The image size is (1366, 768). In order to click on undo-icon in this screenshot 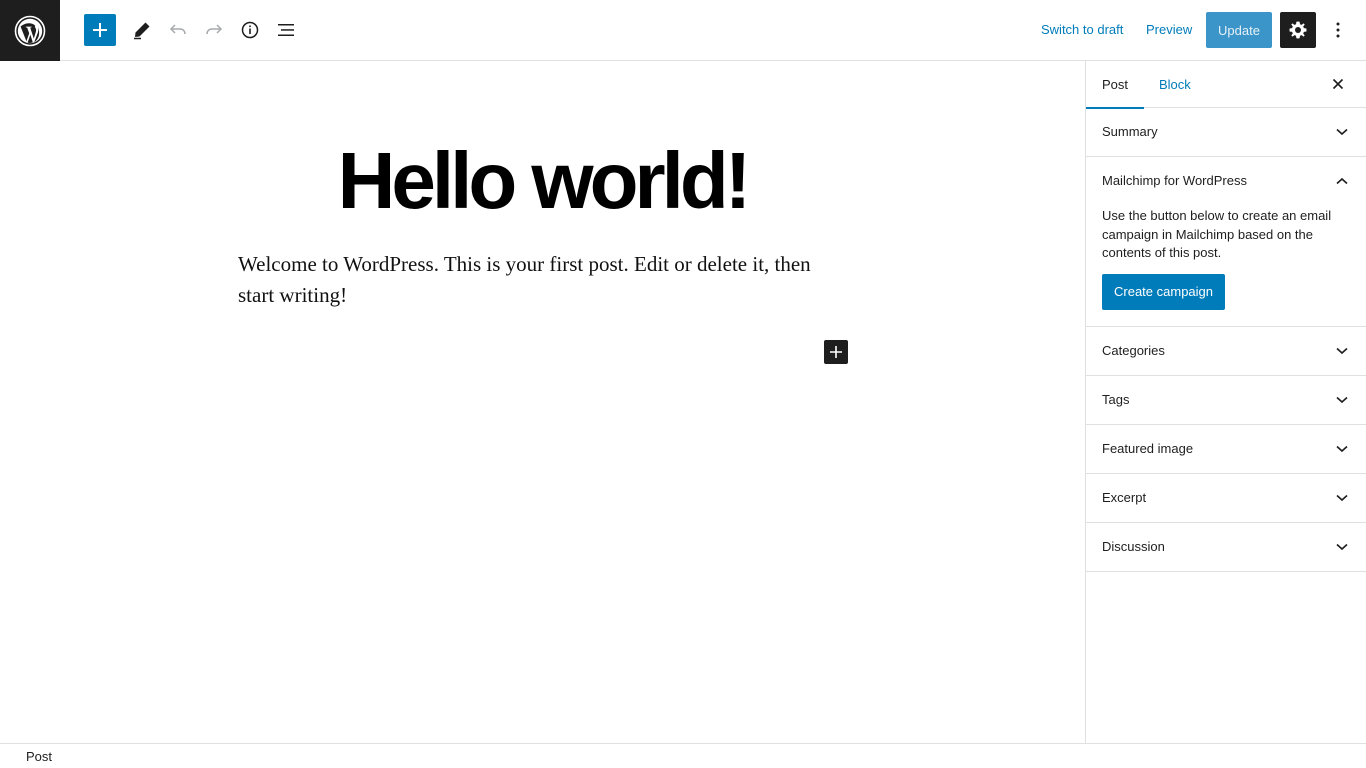, I will do `click(177, 29)`.